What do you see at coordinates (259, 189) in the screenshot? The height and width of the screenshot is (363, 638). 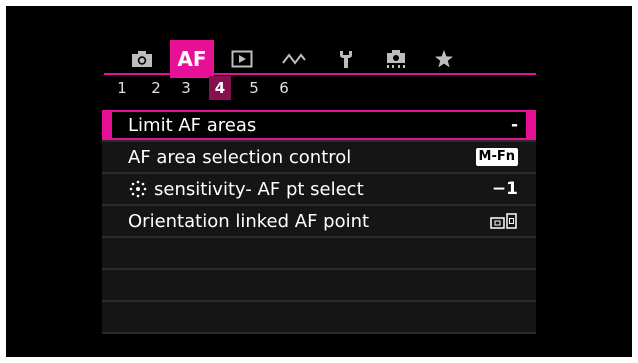 I see `menu-item-label: sensitivity- AF pt select` at bounding box center [259, 189].